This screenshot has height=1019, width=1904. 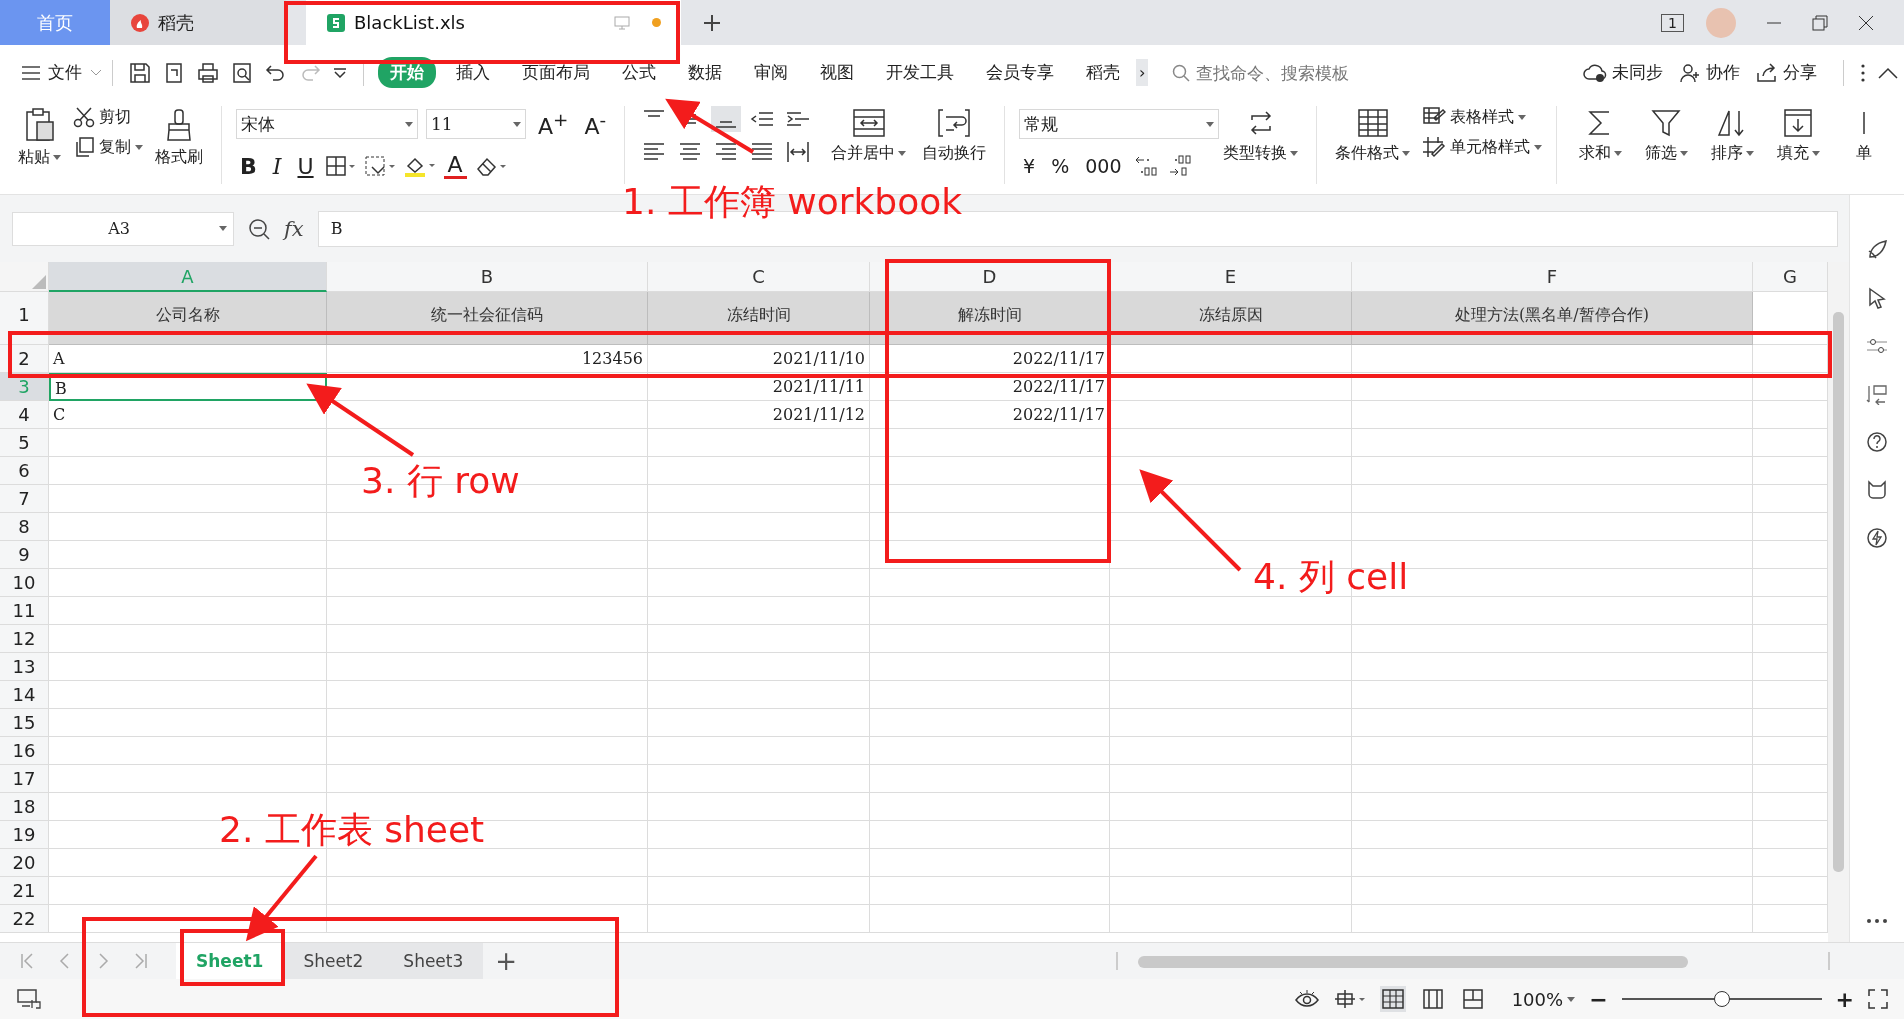 I want to click on row-header: 19, so click(x=24, y=835).